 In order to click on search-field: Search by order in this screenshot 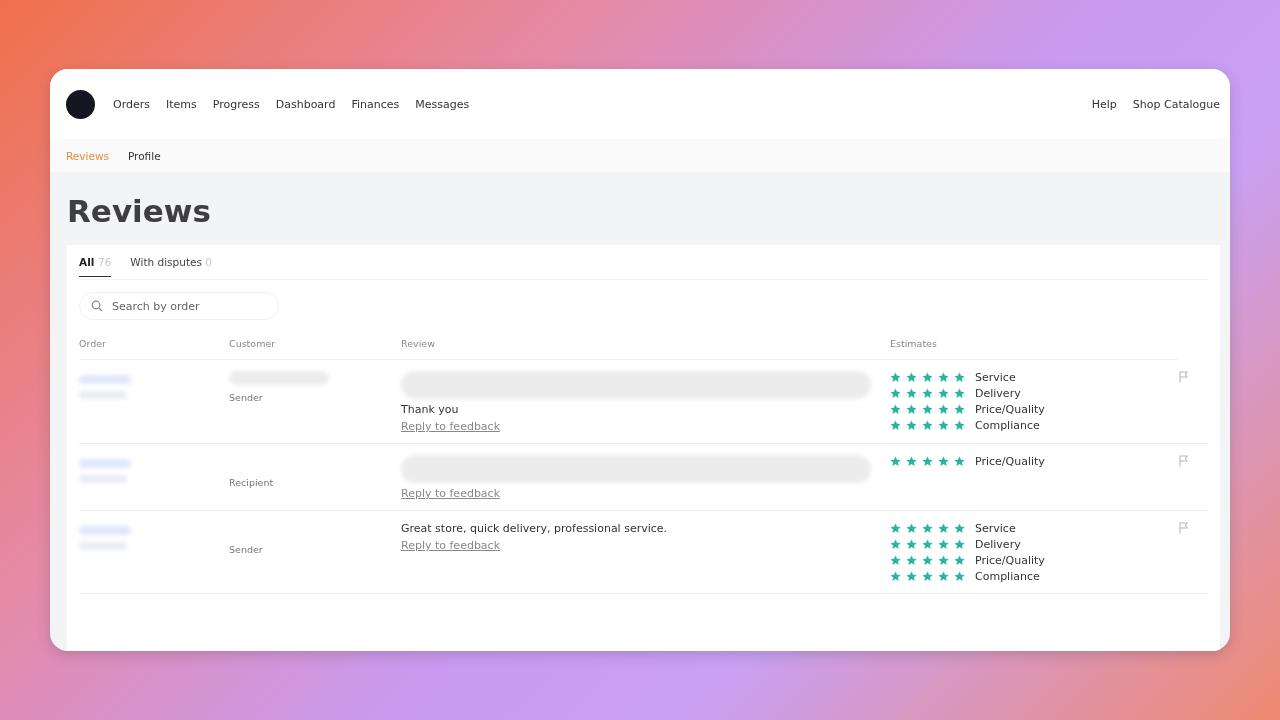, I will do `click(179, 306)`.